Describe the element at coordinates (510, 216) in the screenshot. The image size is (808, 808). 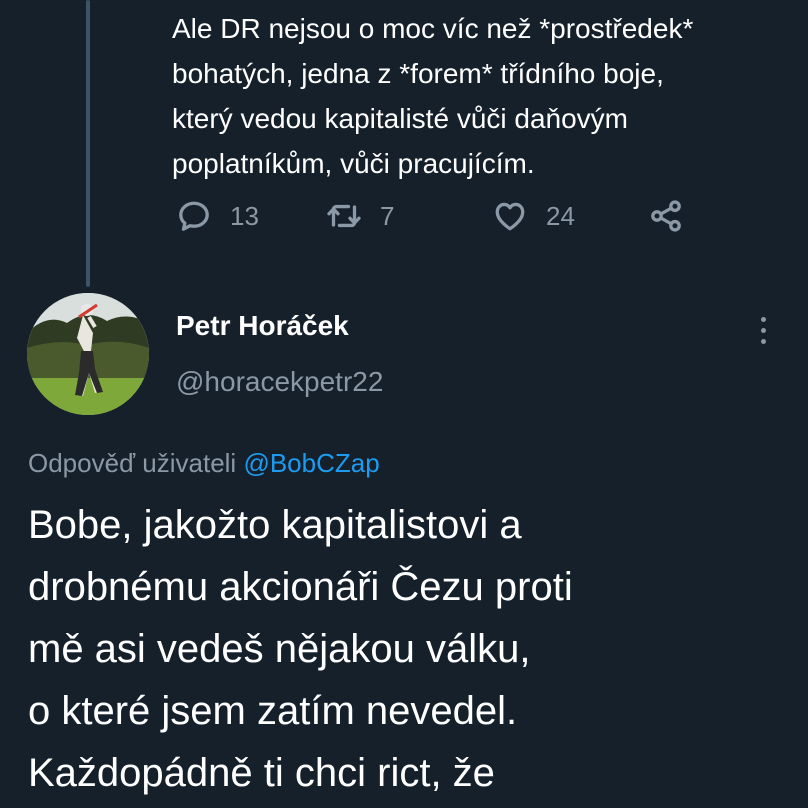
I see `heart-icon` at that location.